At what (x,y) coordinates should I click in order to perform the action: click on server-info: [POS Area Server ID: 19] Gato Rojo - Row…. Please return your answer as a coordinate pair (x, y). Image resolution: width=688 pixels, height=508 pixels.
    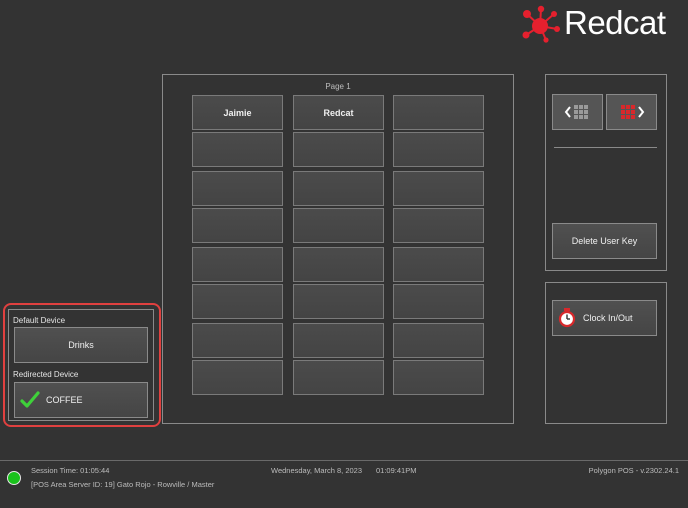
    Looking at the image, I should click on (123, 484).